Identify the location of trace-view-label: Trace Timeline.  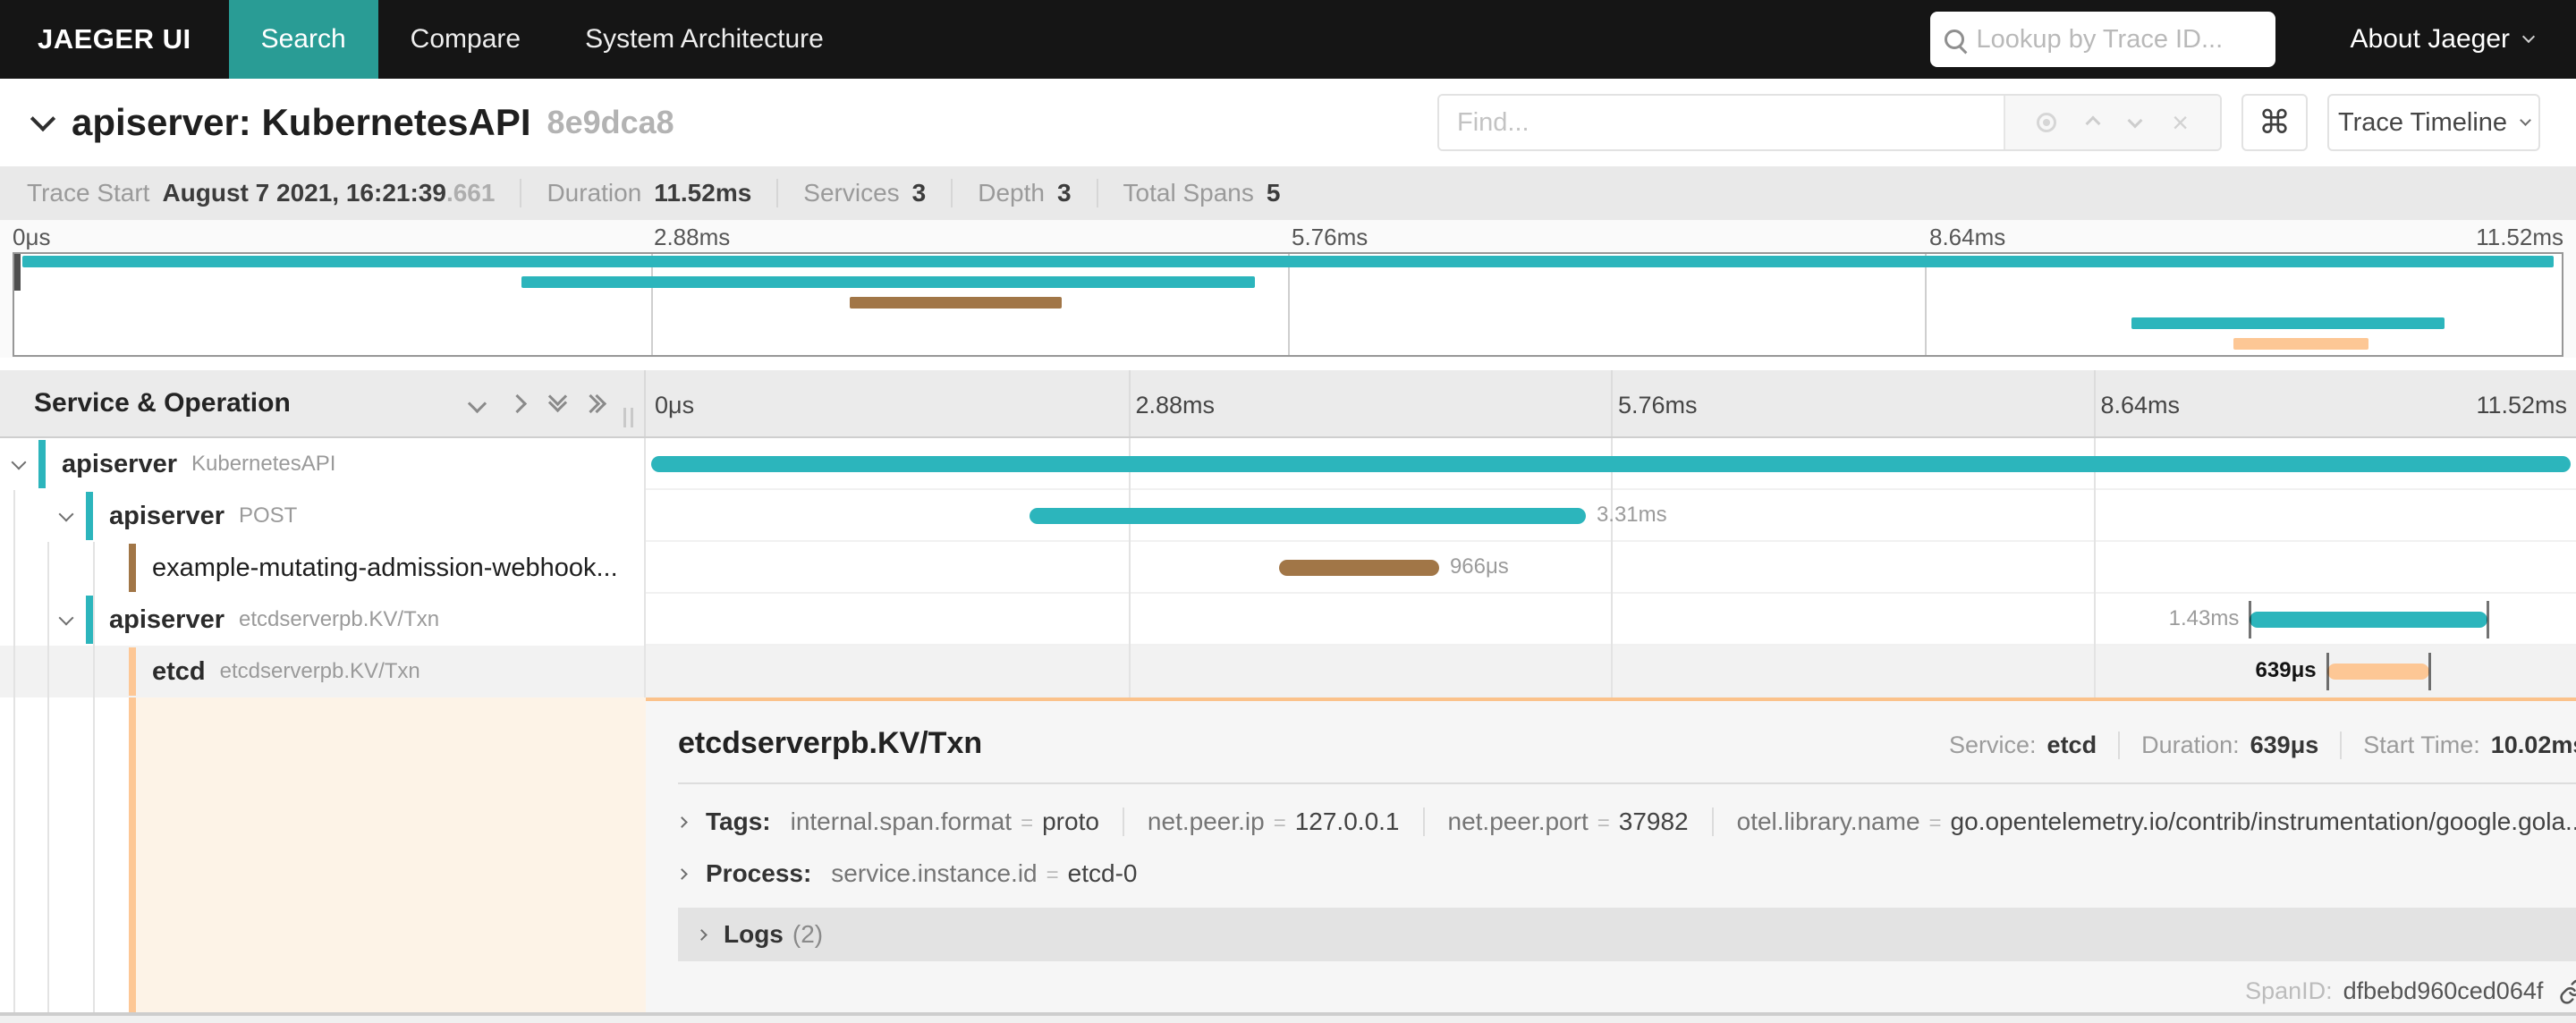
(2422, 122).